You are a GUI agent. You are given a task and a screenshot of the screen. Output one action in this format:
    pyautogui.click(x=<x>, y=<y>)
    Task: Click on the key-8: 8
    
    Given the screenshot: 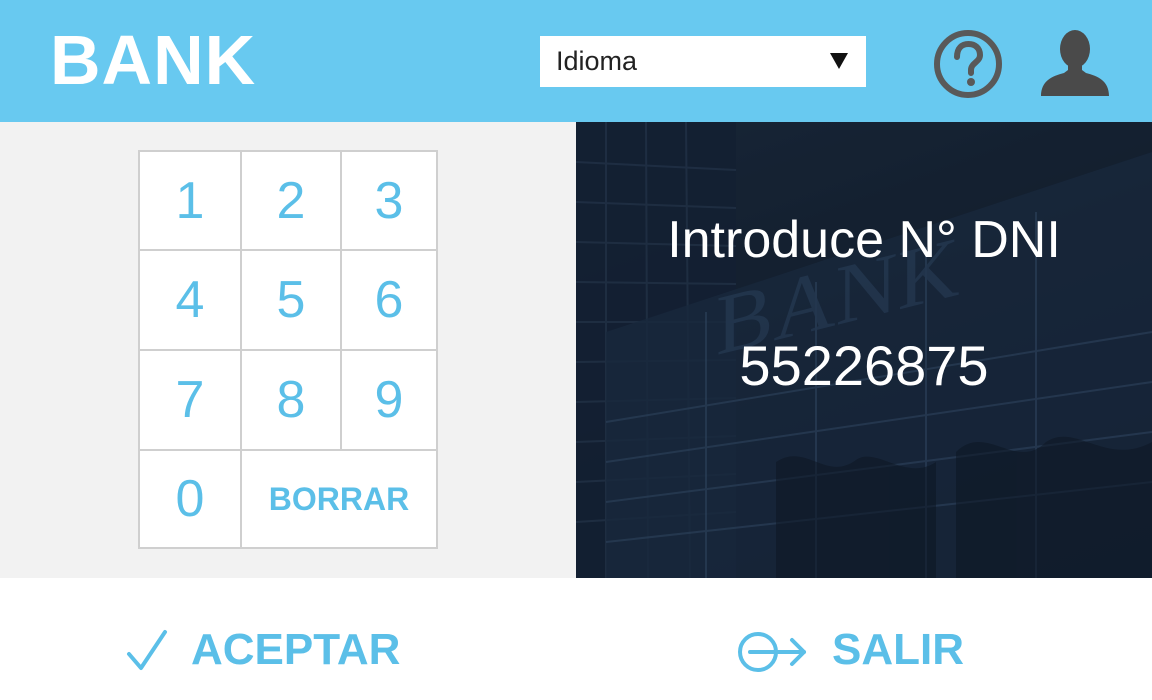 What is the action you would take?
    pyautogui.click(x=290, y=399)
    